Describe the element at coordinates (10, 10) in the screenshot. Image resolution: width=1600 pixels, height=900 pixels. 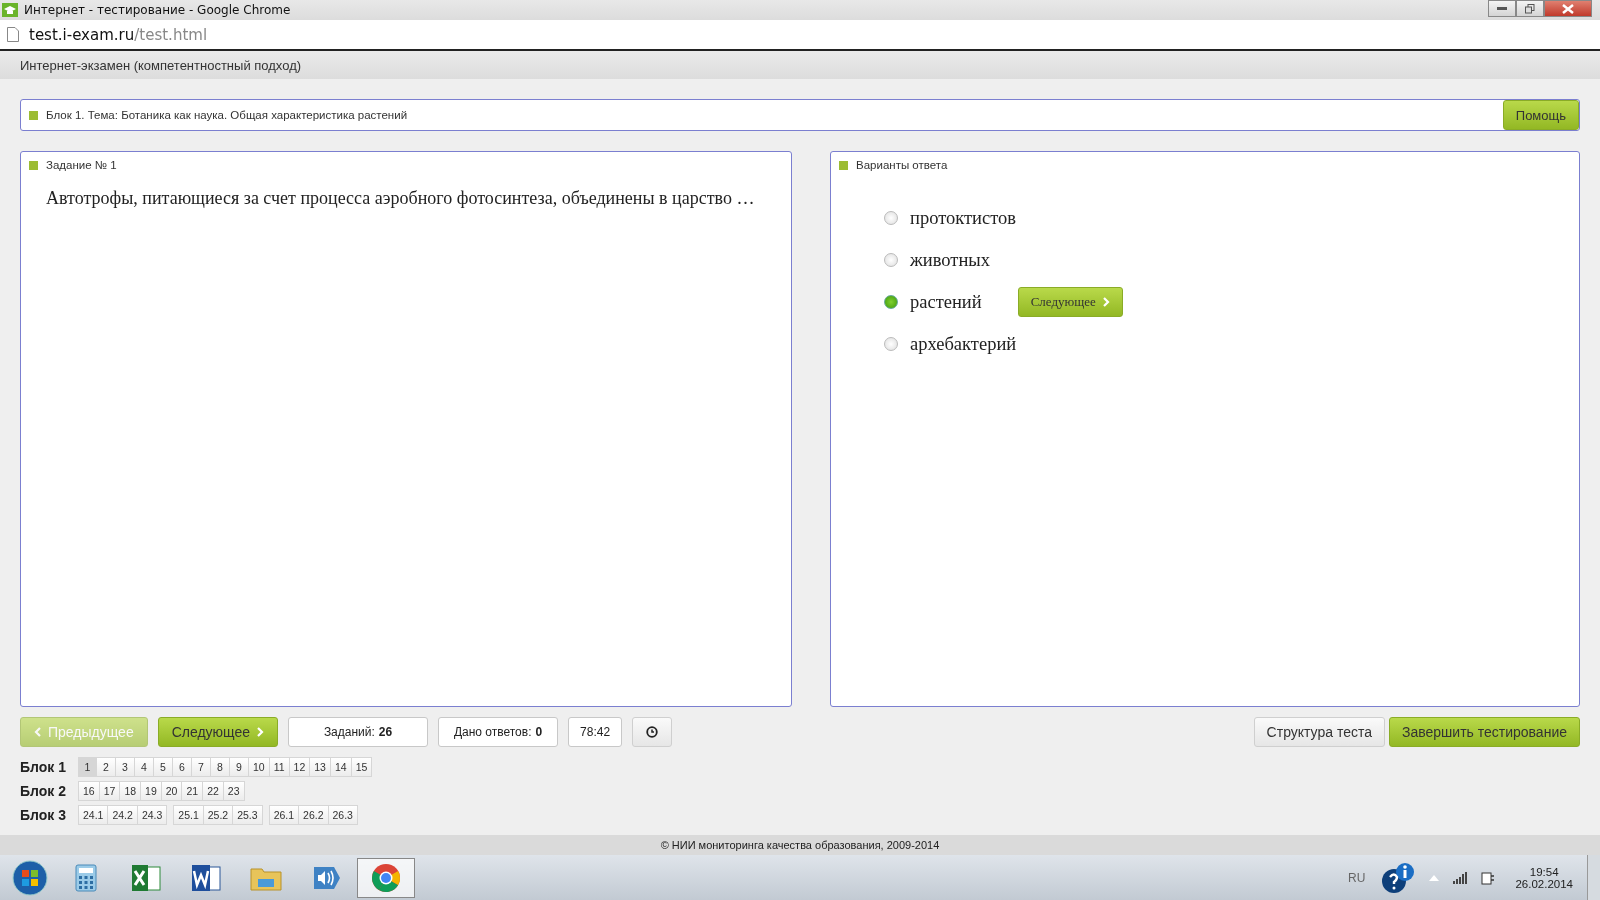
I see `graduation-cap-icon` at that location.